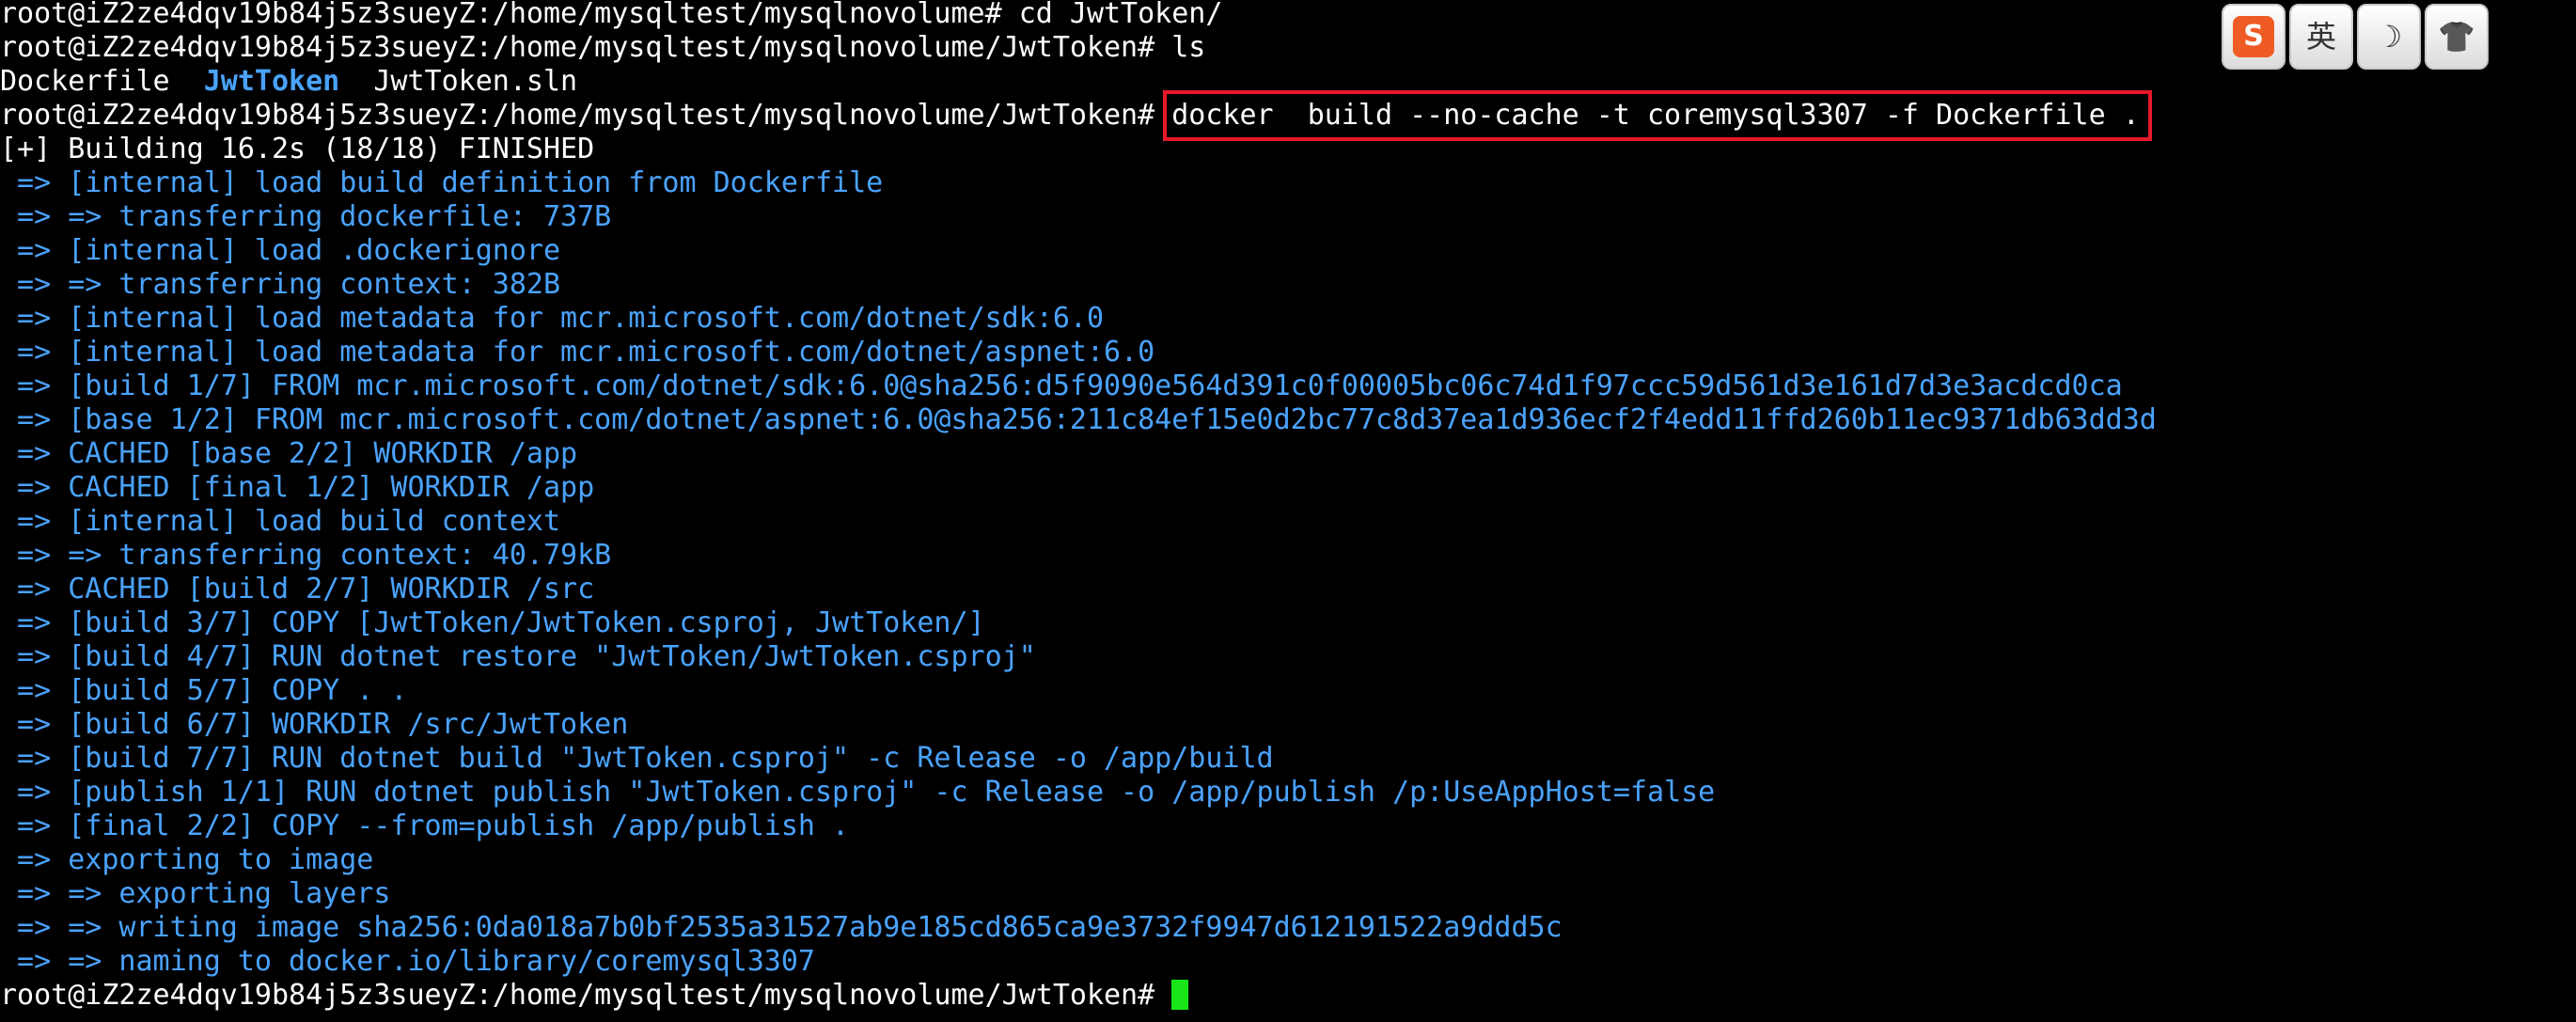 Image resolution: width=2576 pixels, height=1022 pixels. I want to click on build-output-line: => => transferring context: 382B, so click(280, 284).